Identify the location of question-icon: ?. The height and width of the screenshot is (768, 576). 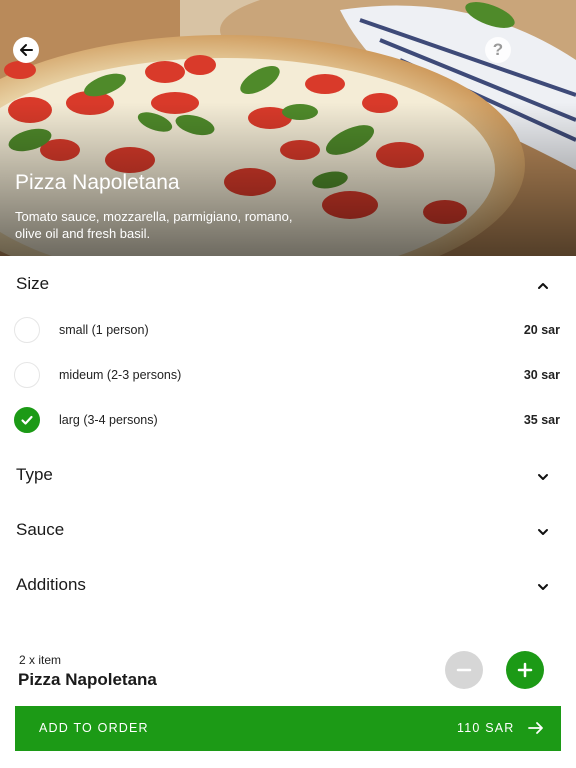
(498, 49).